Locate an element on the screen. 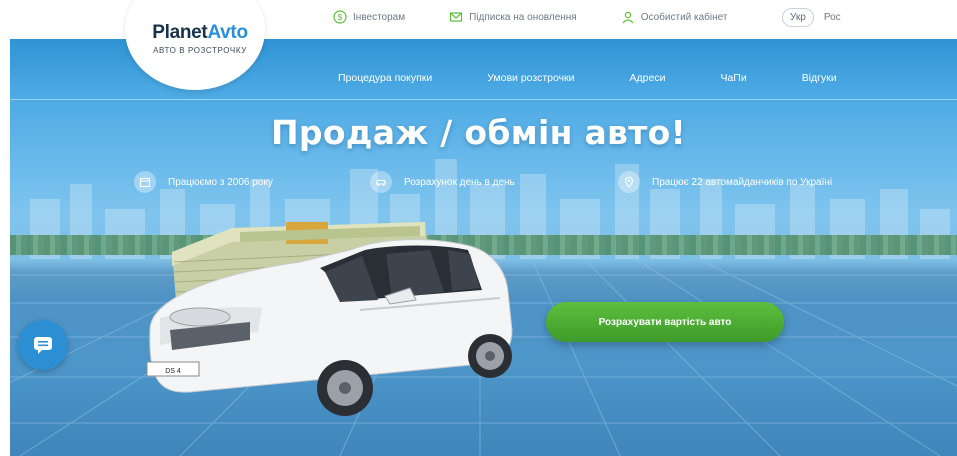 This screenshot has height=456, width=957. calculate-price-button: Розрахувати вартість авто is located at coordinates (665, 322).